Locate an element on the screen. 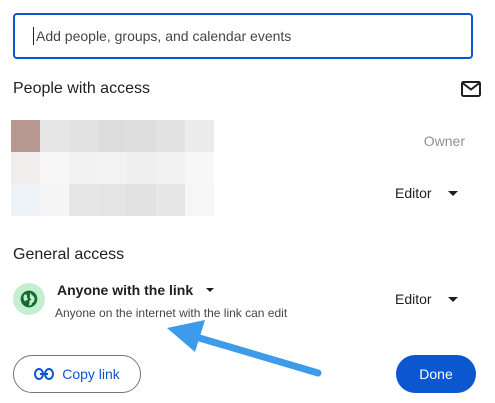 This screenshot has height=403, width=495. globe-icon is located at coordinates (29, 299).